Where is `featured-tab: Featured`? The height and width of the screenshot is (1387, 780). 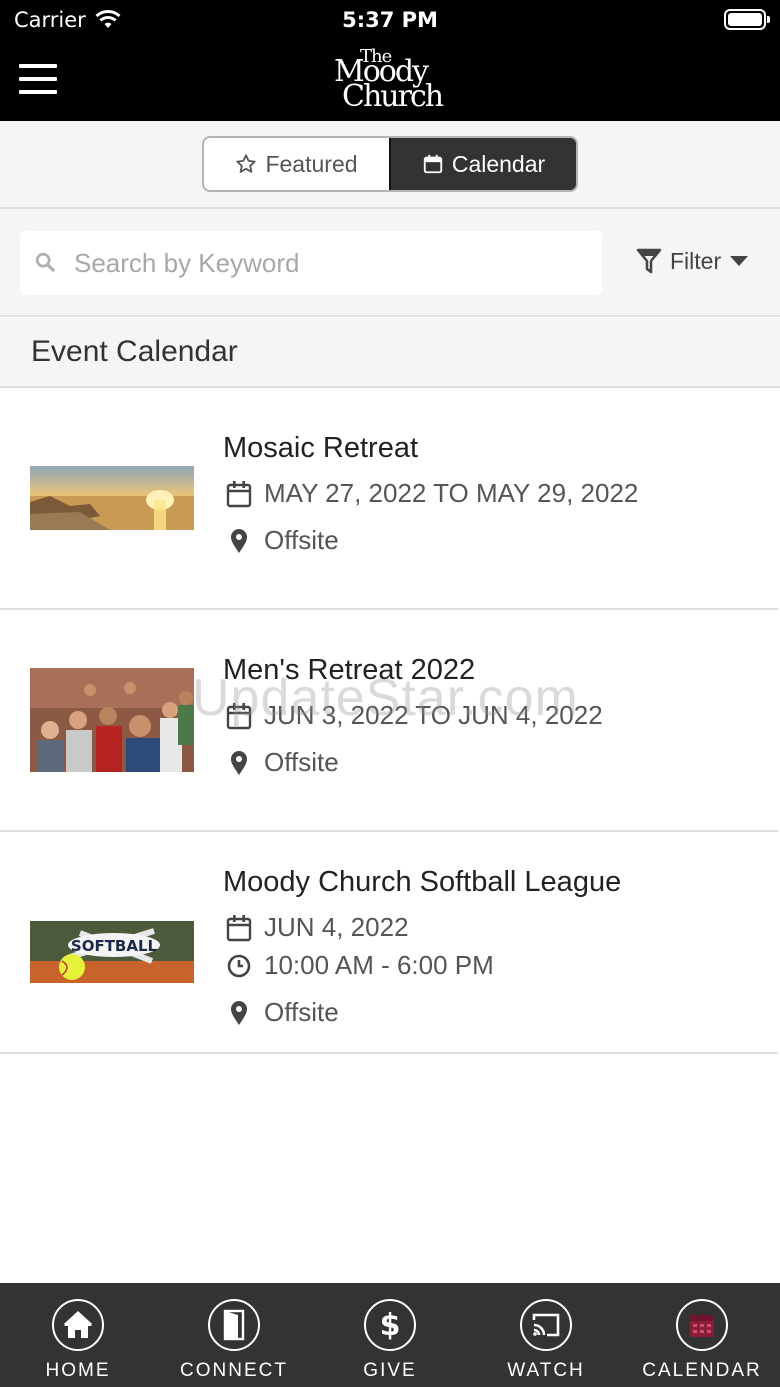 featured-tab: Featured is located at coordinates (296, 164).